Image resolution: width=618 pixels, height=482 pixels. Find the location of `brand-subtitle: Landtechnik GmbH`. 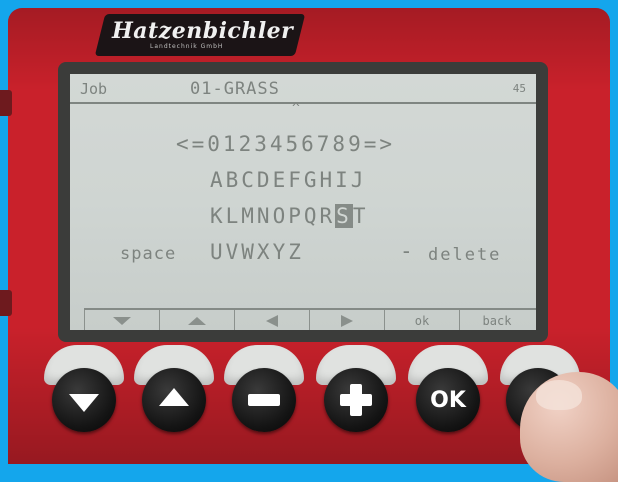

brand-subtitle: Landtechnik GmbH is located at coordinates (187, 46).